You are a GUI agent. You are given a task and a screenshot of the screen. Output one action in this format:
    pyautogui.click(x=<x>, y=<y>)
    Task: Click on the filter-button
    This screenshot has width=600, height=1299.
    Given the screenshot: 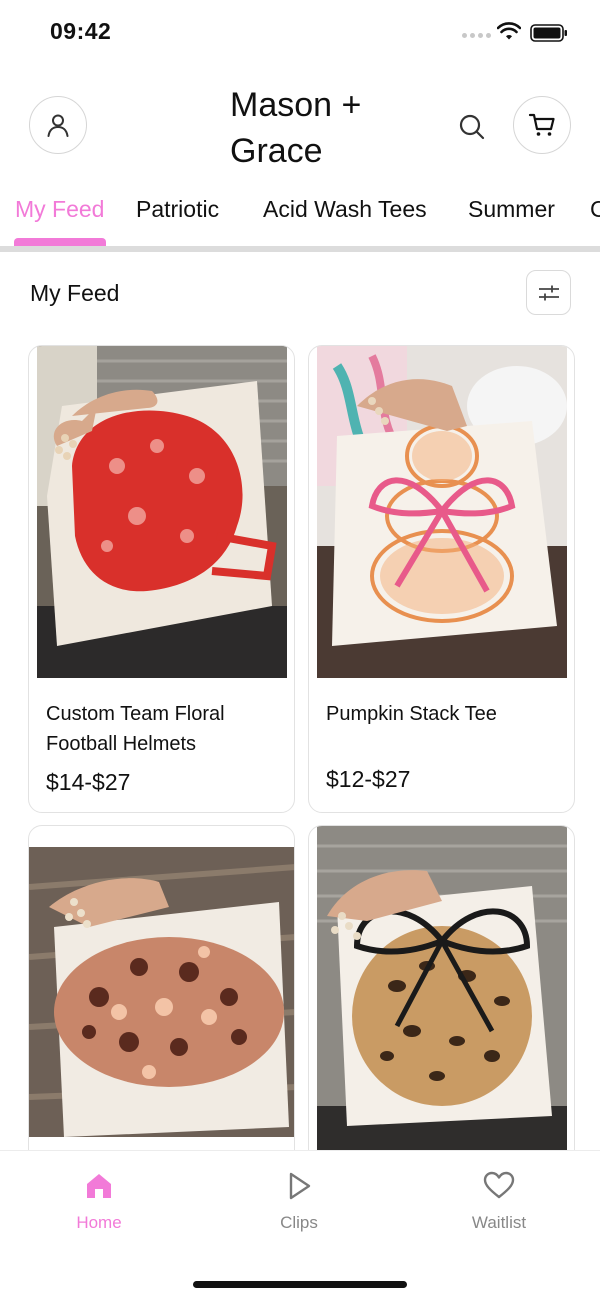 What is the action you would take?
    pyautogui.click(x=548, y=292)
    